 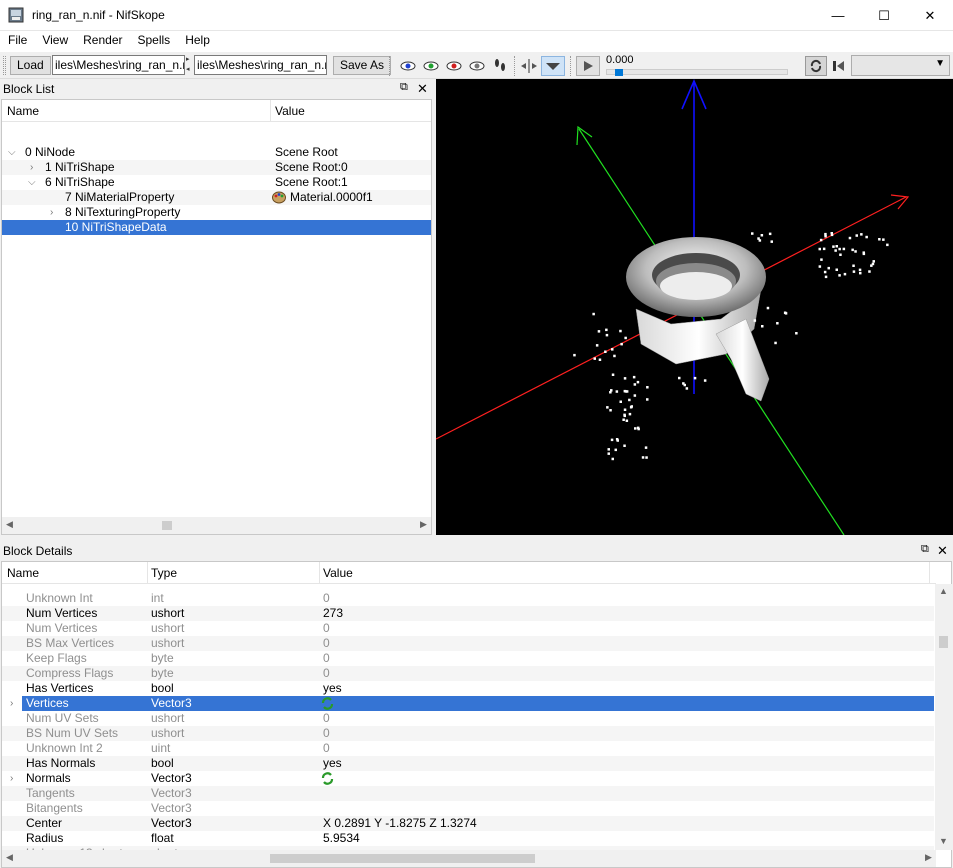 I want to click on minimize-icon: —, so click(x=838, y=15).